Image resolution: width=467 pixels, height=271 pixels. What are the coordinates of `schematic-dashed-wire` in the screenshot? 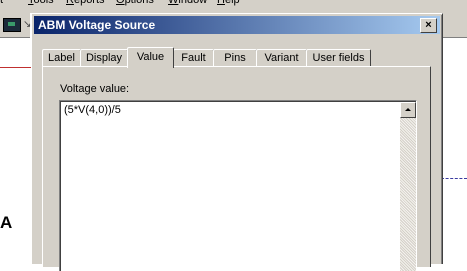 It's located at (454, 178).